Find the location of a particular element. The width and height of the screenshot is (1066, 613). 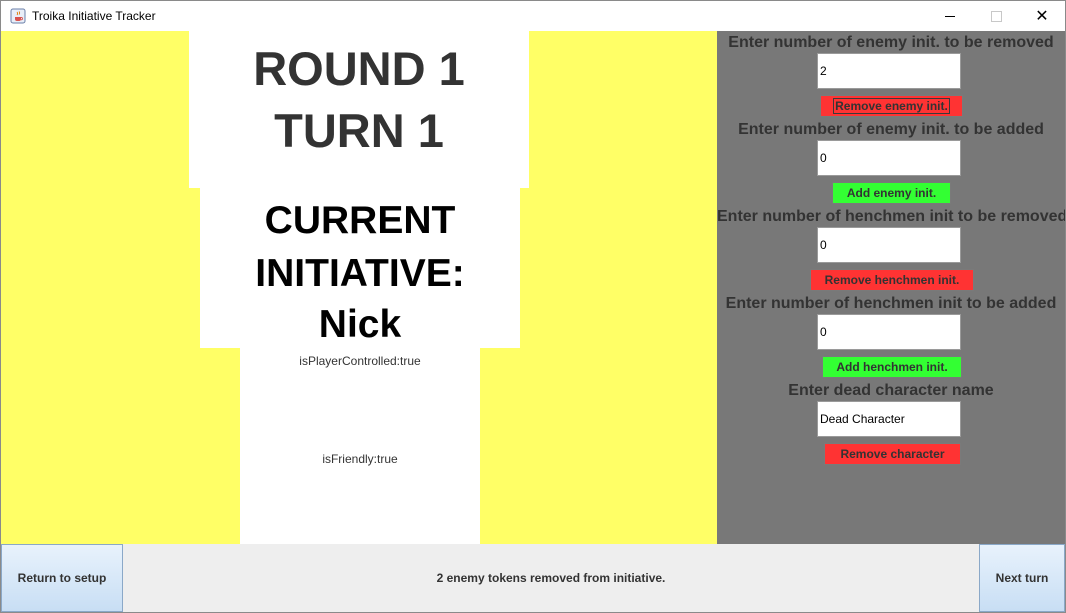

remove-henchmen-button: Remove henchmen init. is located at coordinates (892, 280).